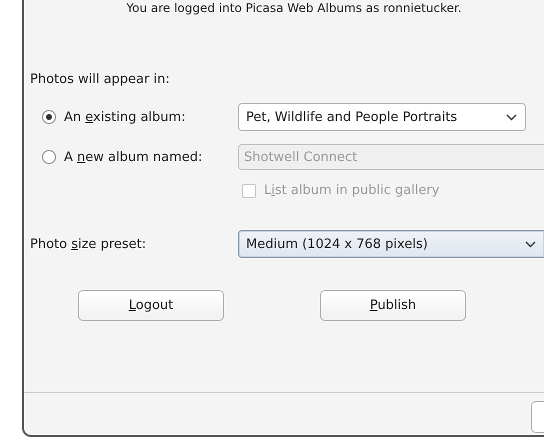  I want to click on size-preset-label: Photo size preset:, so click(89, 244).